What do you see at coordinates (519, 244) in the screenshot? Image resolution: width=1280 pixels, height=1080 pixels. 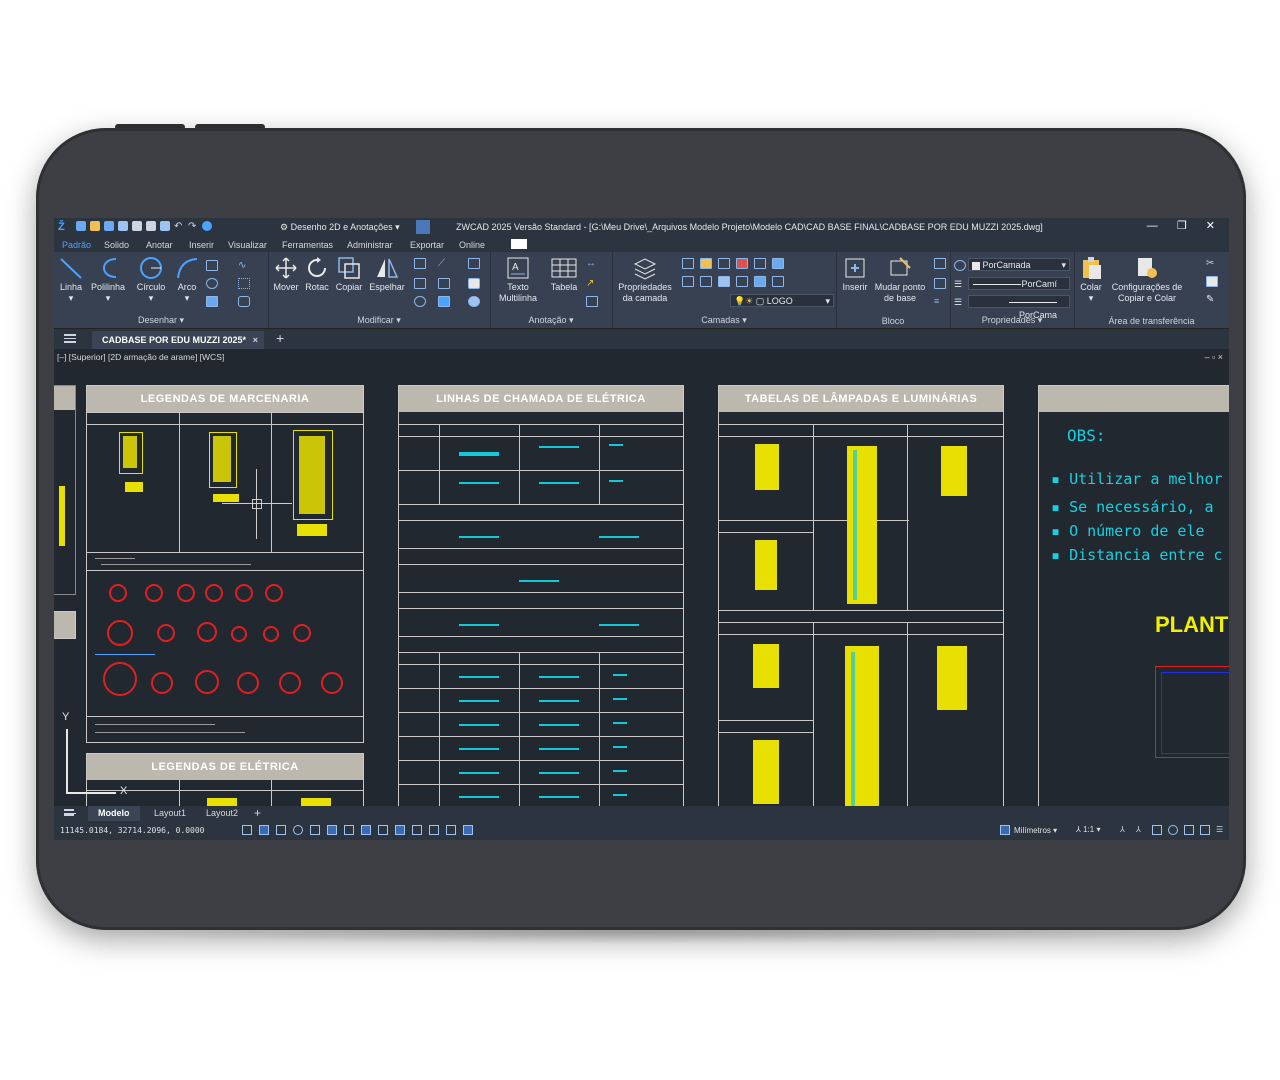 I see `ribbon-display-toggle-icon` at bounding box center [519, 244].